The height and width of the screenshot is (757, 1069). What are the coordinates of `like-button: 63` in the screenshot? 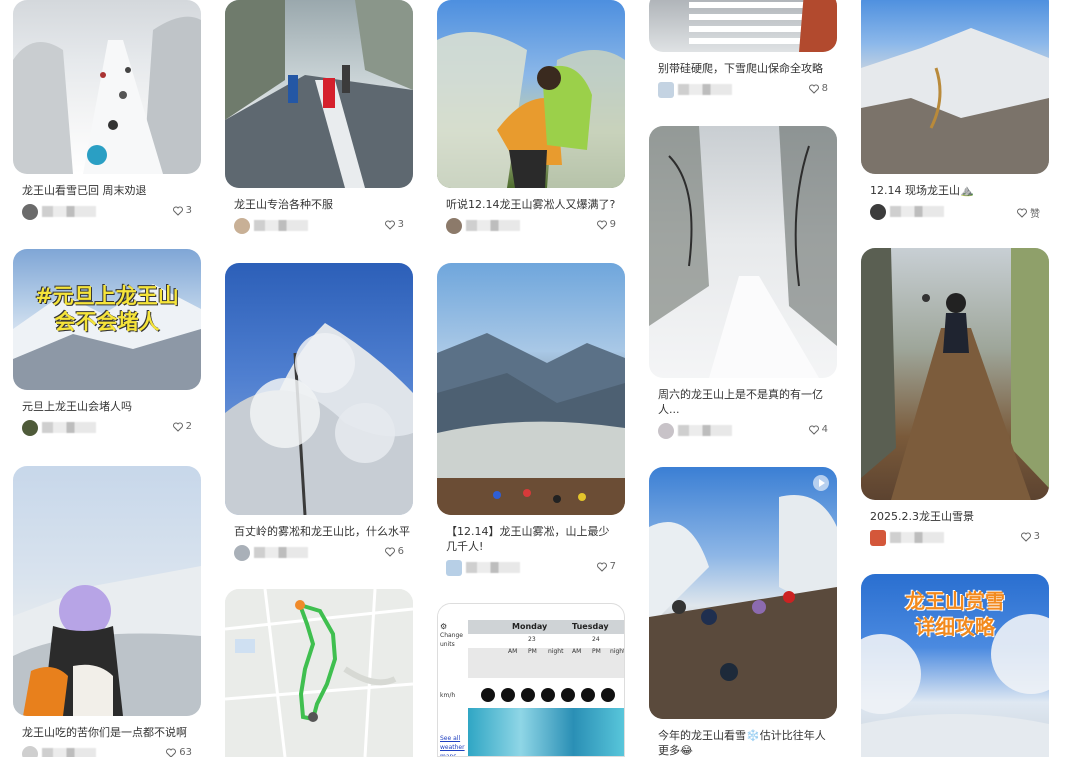 It's located at (179, 752).